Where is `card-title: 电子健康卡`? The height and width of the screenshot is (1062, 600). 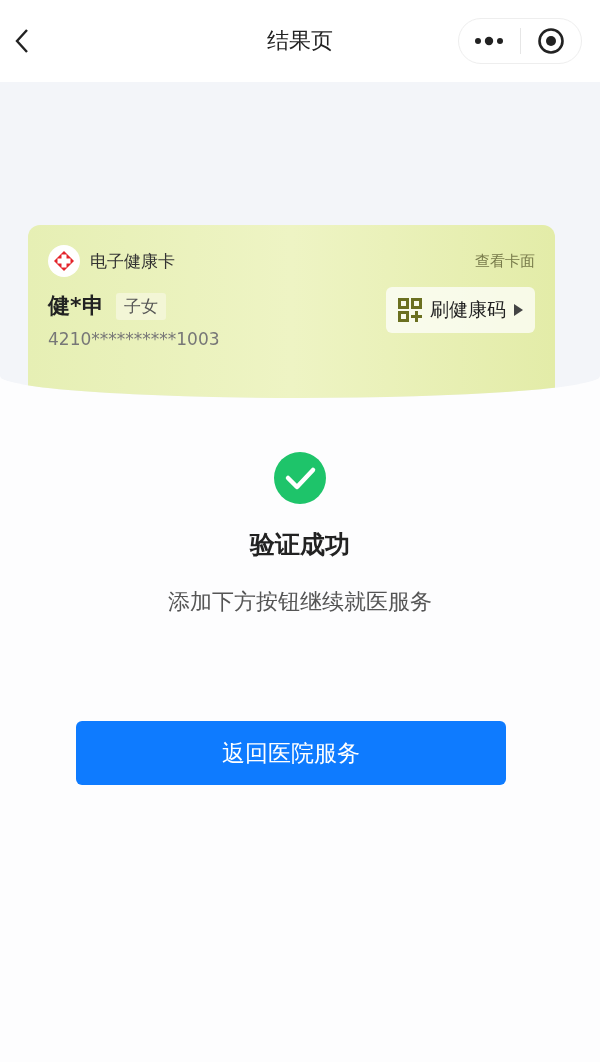 card-title: 电子健康卡 is located at coordinates (132, 261).